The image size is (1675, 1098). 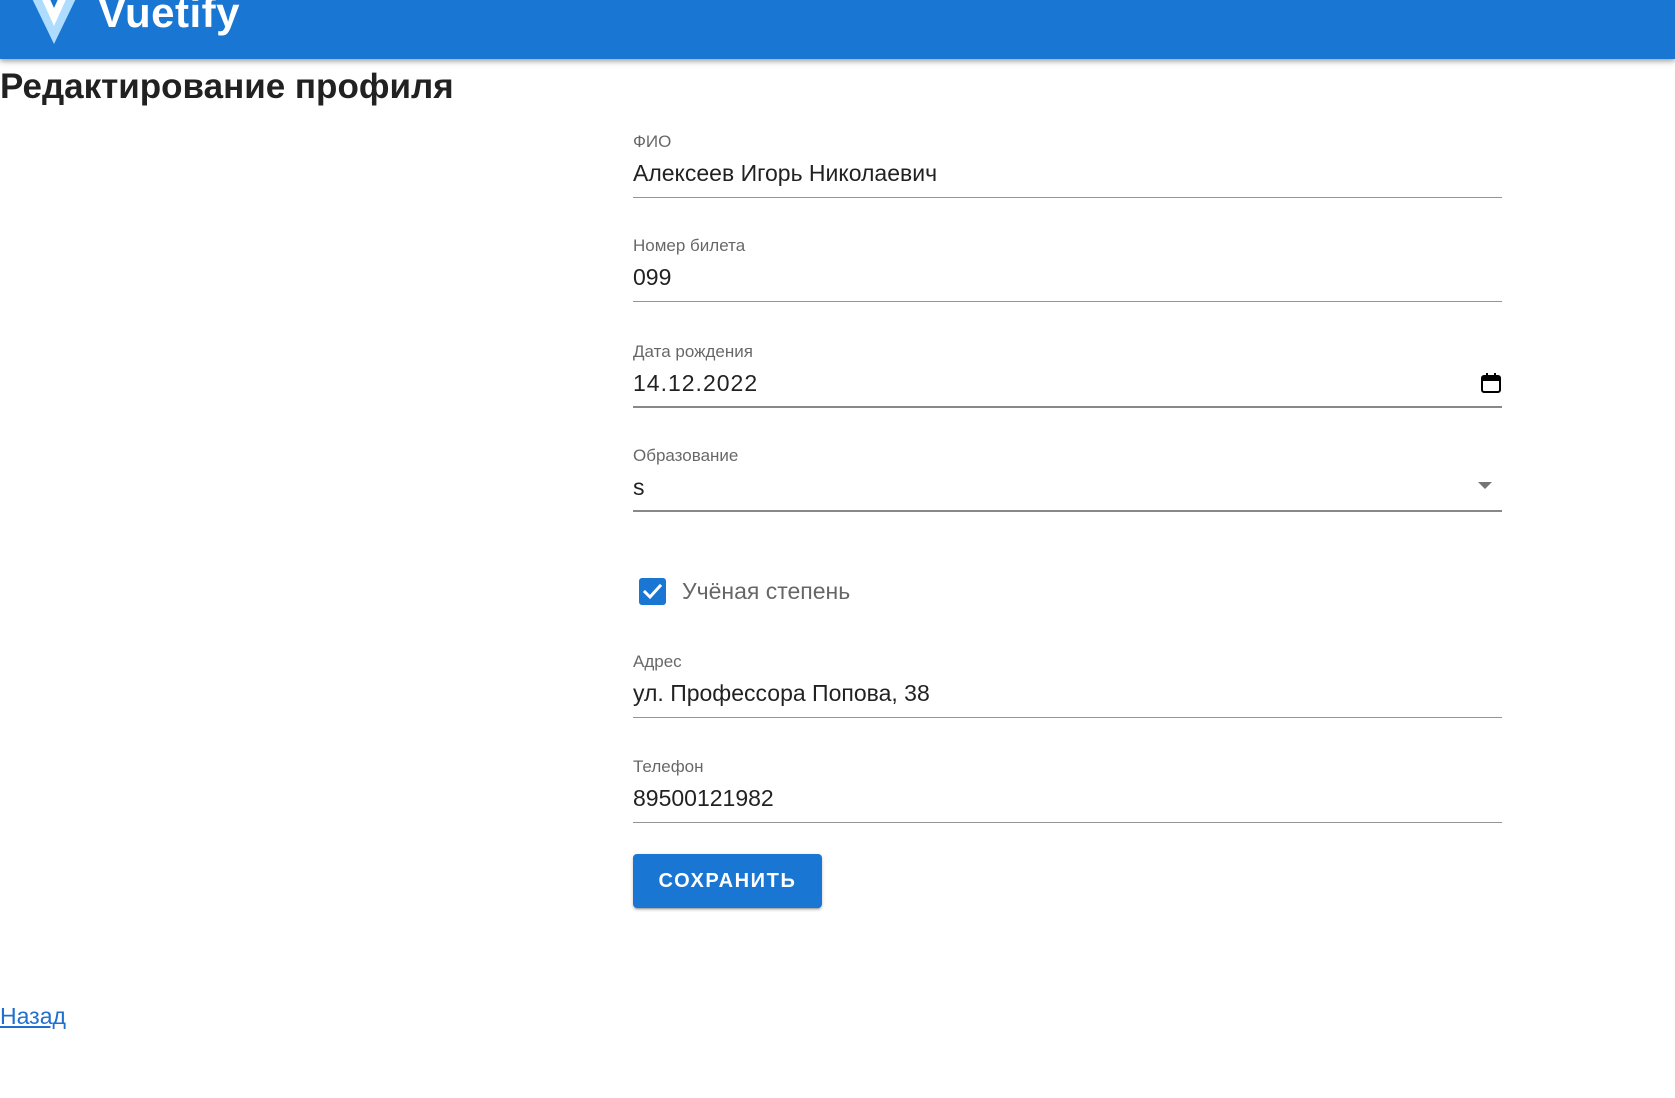 I want to click on full-name-label: ФИО, so click(x=652, y=141).